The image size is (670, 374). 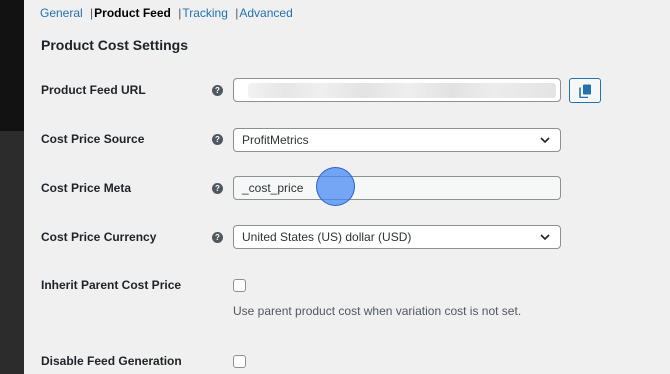 What do you see at coordinates (397, 188) in the screenshot?
I see `cost-price-meta-input: _cost_price` at bounding box center [397, 188].